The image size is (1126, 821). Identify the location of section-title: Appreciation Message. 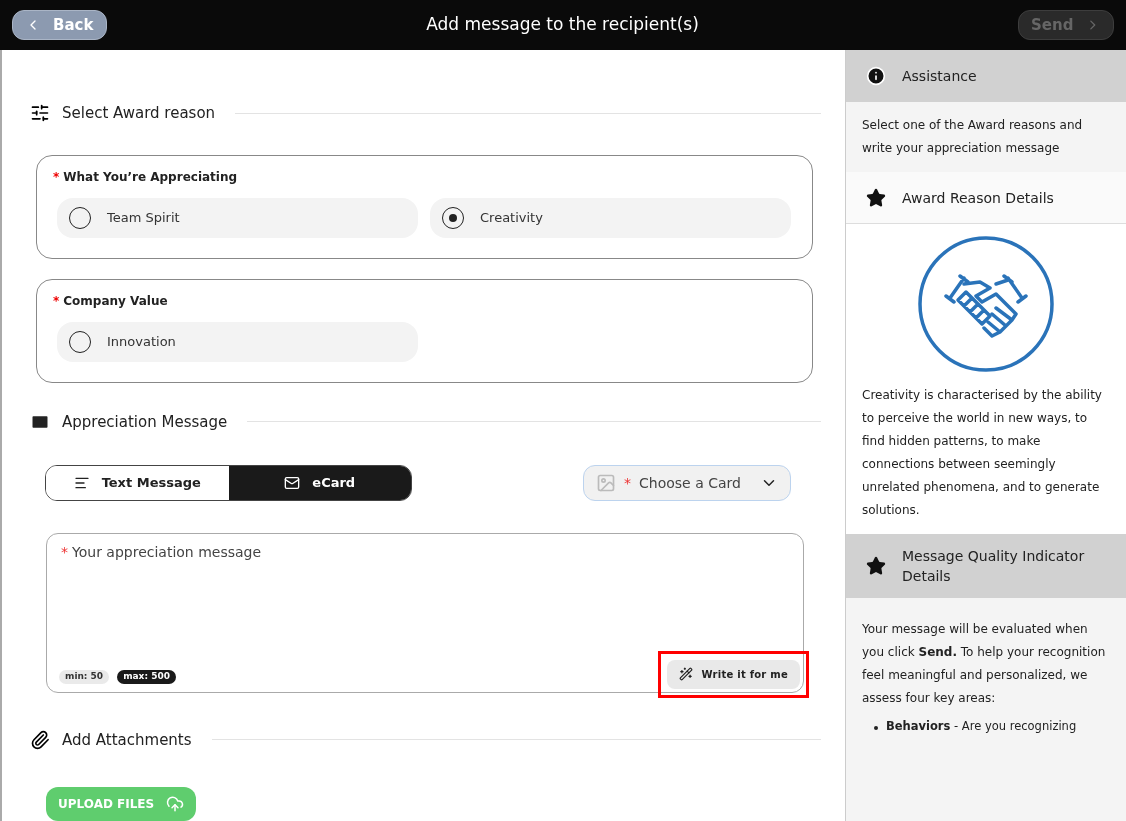
(145, 422).